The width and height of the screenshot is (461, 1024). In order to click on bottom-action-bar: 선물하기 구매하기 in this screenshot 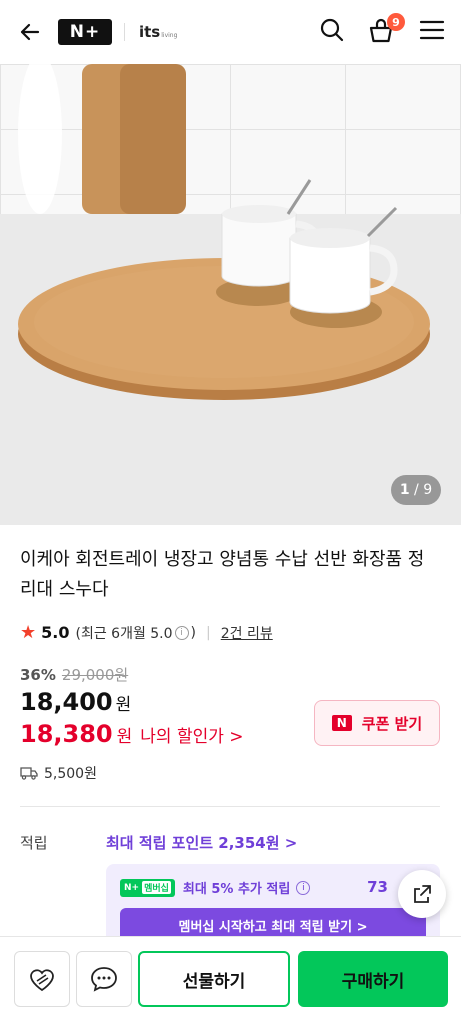, I will do `click(230, 980)`.